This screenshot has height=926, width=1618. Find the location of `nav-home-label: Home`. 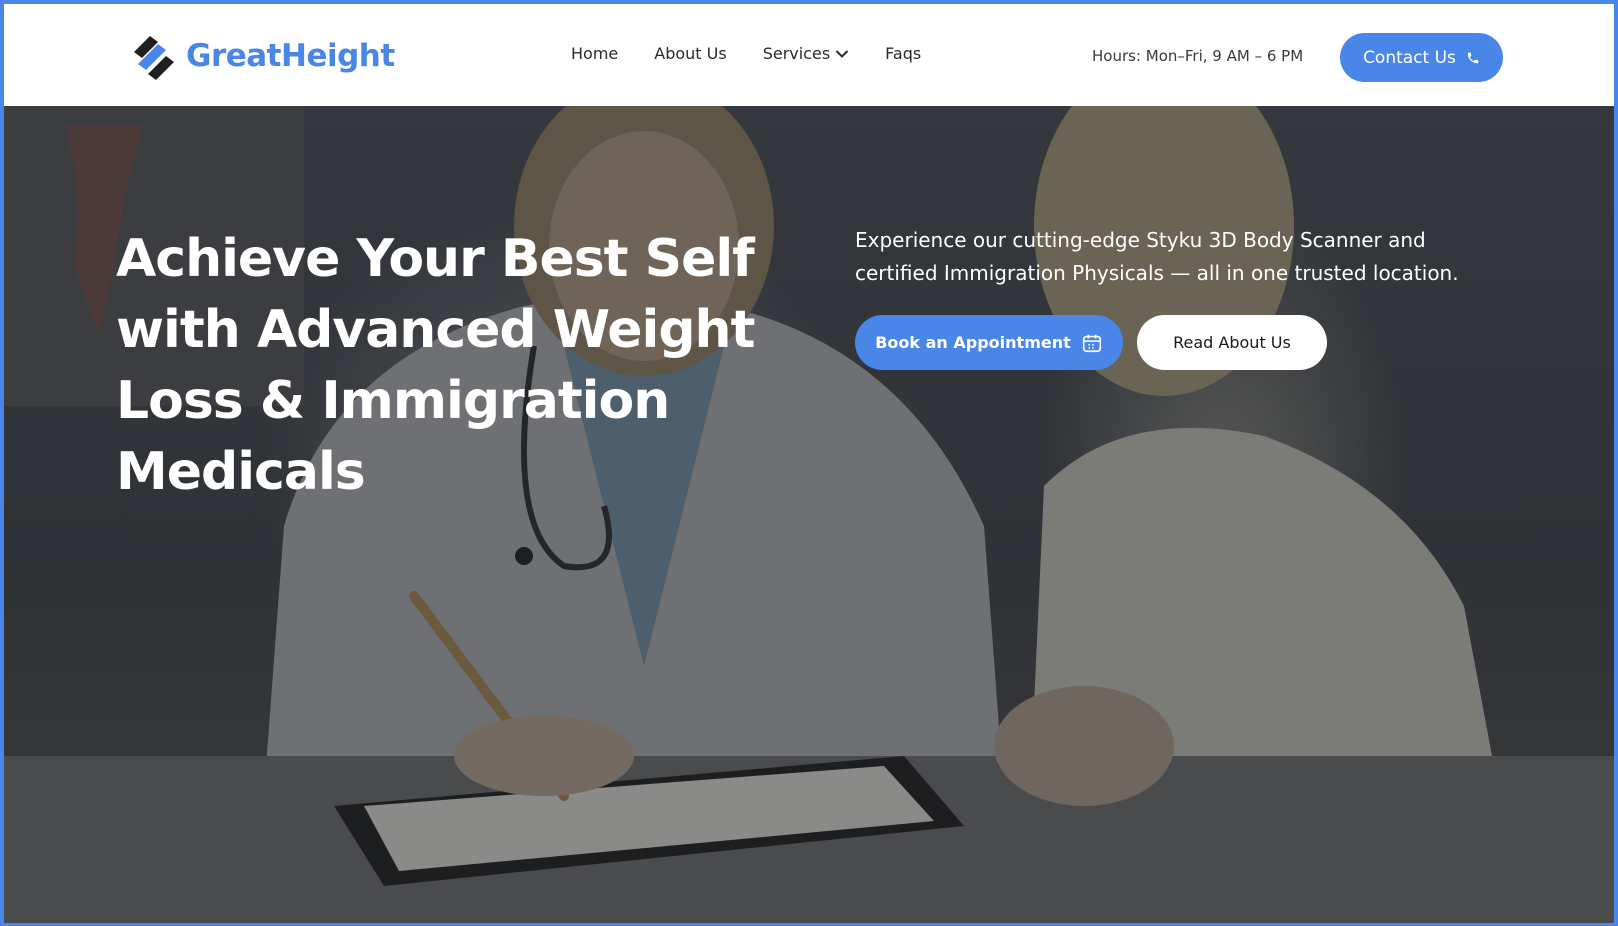

nav-home-label: Home is located at coordinates (595, 53).